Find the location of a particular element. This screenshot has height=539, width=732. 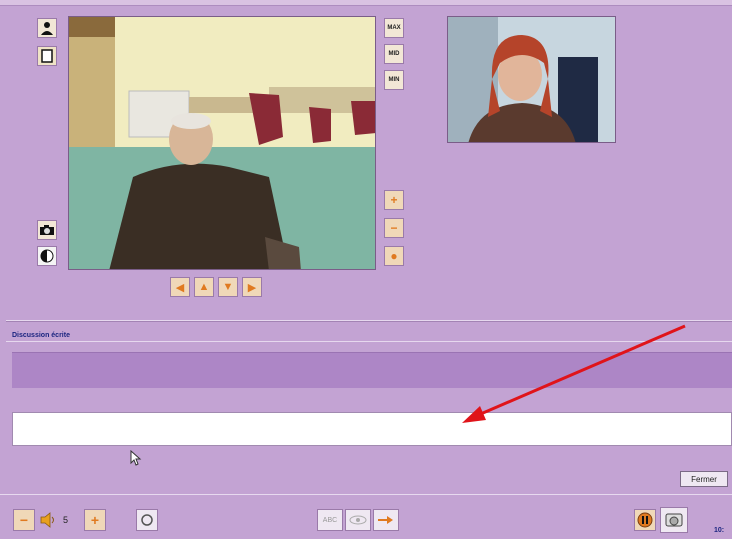

arrow-up-icon: ▲ is located at coordinates (204, 287).